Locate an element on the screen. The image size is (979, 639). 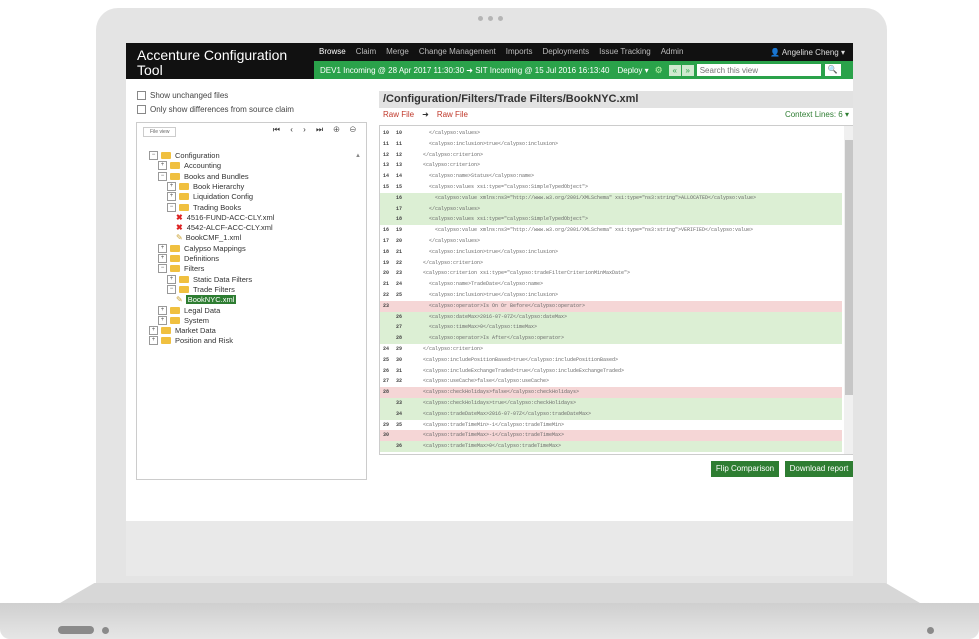
search-icon: 🔍 is located at coordinates (832, 70).